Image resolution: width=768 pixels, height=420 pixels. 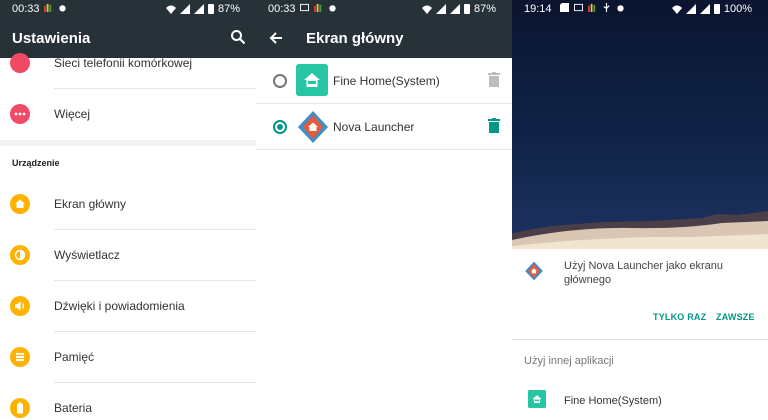 I want to click on status-right: 100%, so click(x=711, y=9).